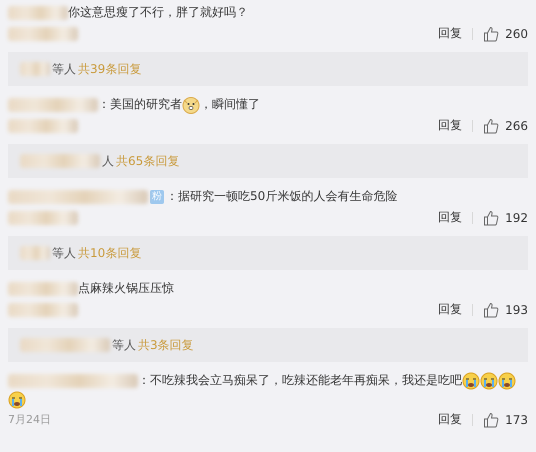 This screenshot has width=536, height=452. What do you see at coordinates (108, 161) in the screenshot?
I see `repliers-text: 人` at bounding box center [108, 161].